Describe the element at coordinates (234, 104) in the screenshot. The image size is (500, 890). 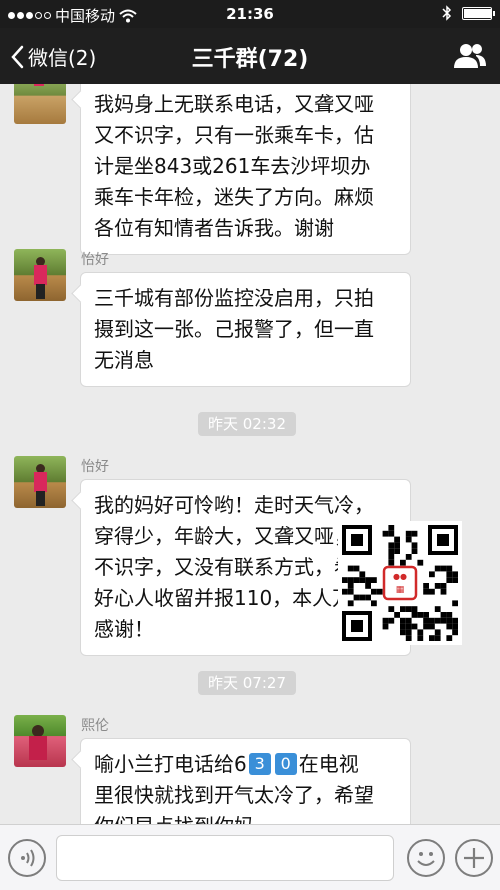
I see `message-text-line: 我妈身上无联系电话，又聋又哑` at that location.